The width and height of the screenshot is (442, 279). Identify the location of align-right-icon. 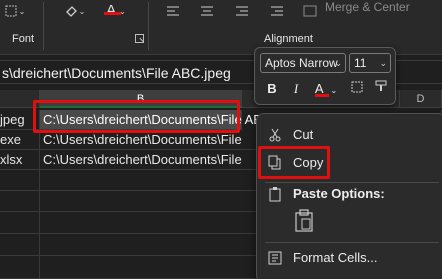
(242, 11).